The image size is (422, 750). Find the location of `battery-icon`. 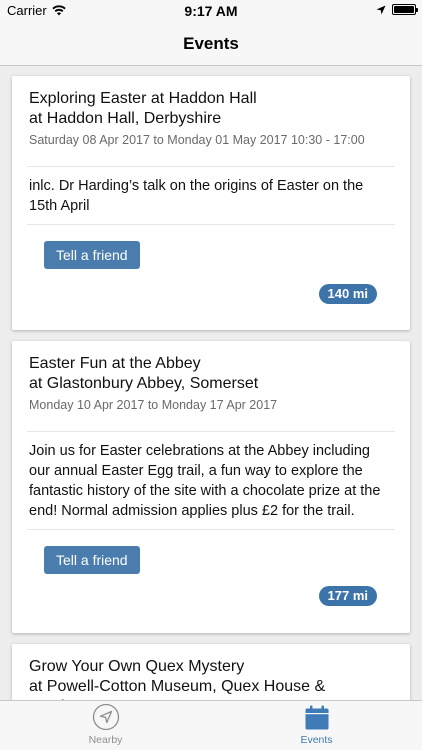

battery-icon is located at coordinates (405, 9).